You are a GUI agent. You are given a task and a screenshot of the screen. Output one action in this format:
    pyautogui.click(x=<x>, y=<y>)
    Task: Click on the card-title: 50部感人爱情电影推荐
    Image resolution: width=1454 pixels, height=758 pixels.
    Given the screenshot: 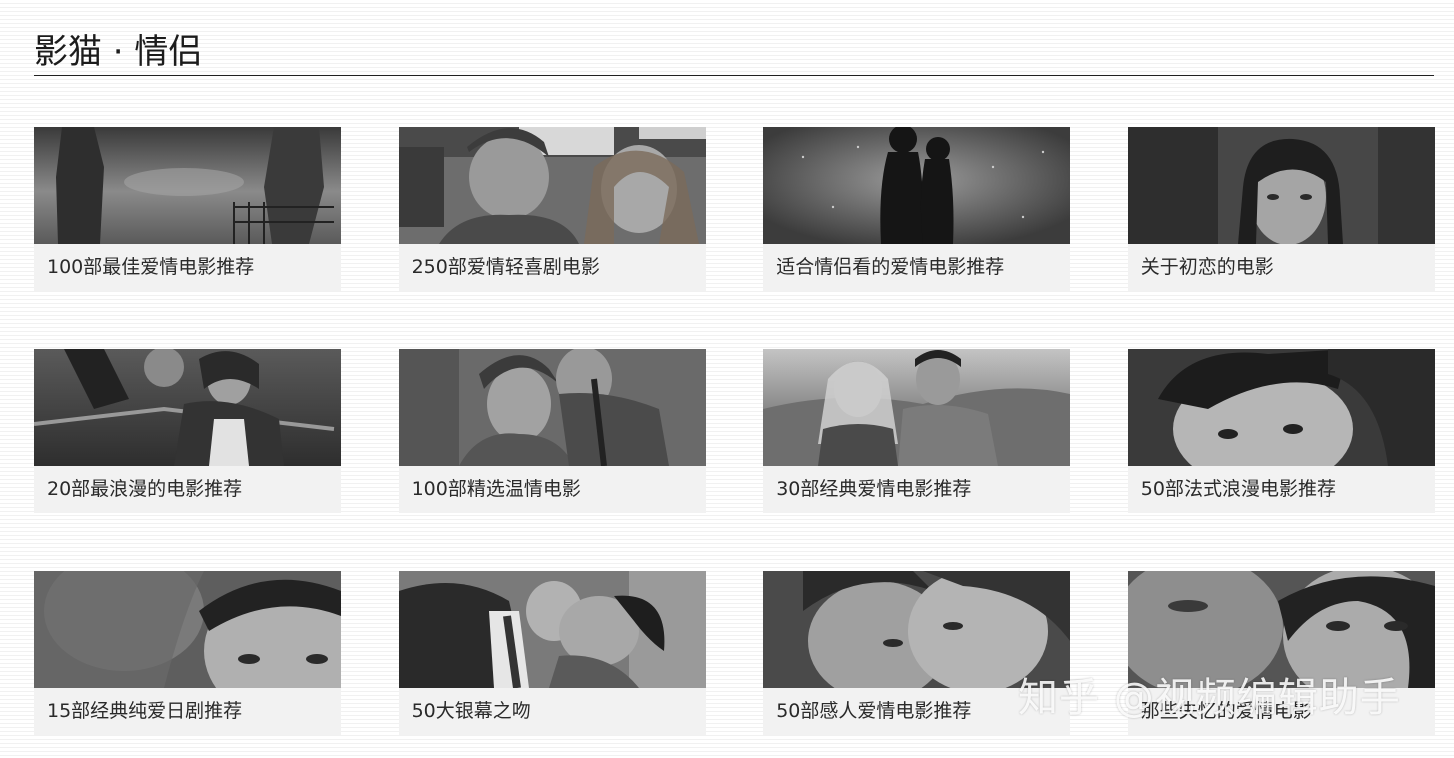 What is the action you would take?
    pyautogui.click(x=916, y=711)
    